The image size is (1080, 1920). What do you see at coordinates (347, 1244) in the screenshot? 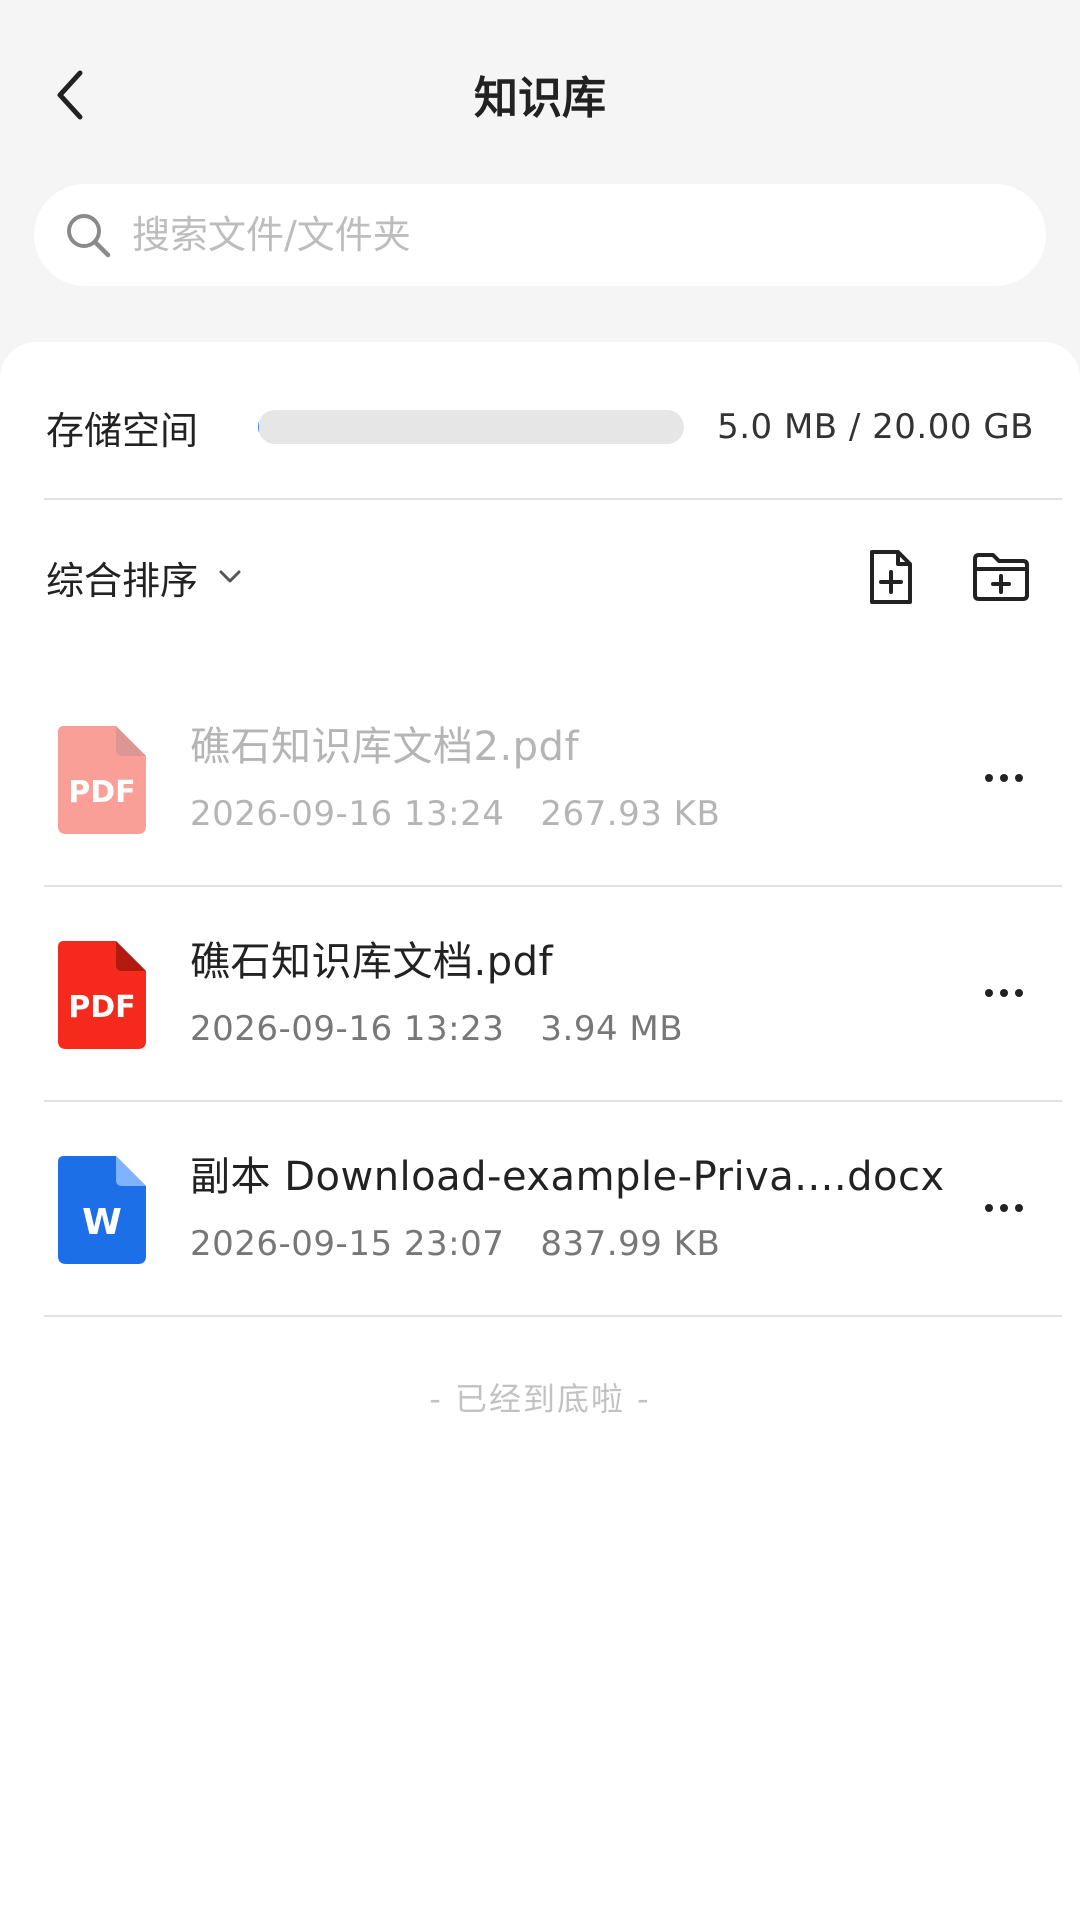
I see `file-date: 2026-09-15 23:07` at bounding box center [347, 1244].